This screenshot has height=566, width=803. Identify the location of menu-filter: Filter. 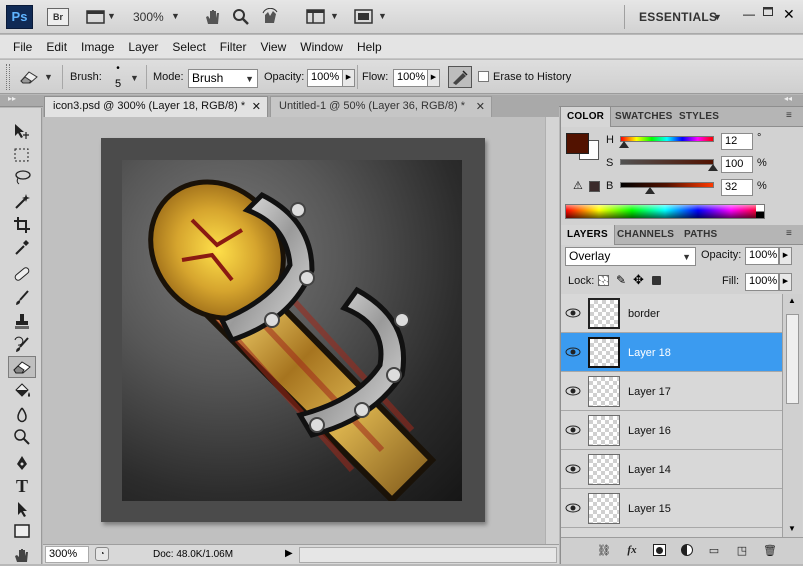
(233, 47).